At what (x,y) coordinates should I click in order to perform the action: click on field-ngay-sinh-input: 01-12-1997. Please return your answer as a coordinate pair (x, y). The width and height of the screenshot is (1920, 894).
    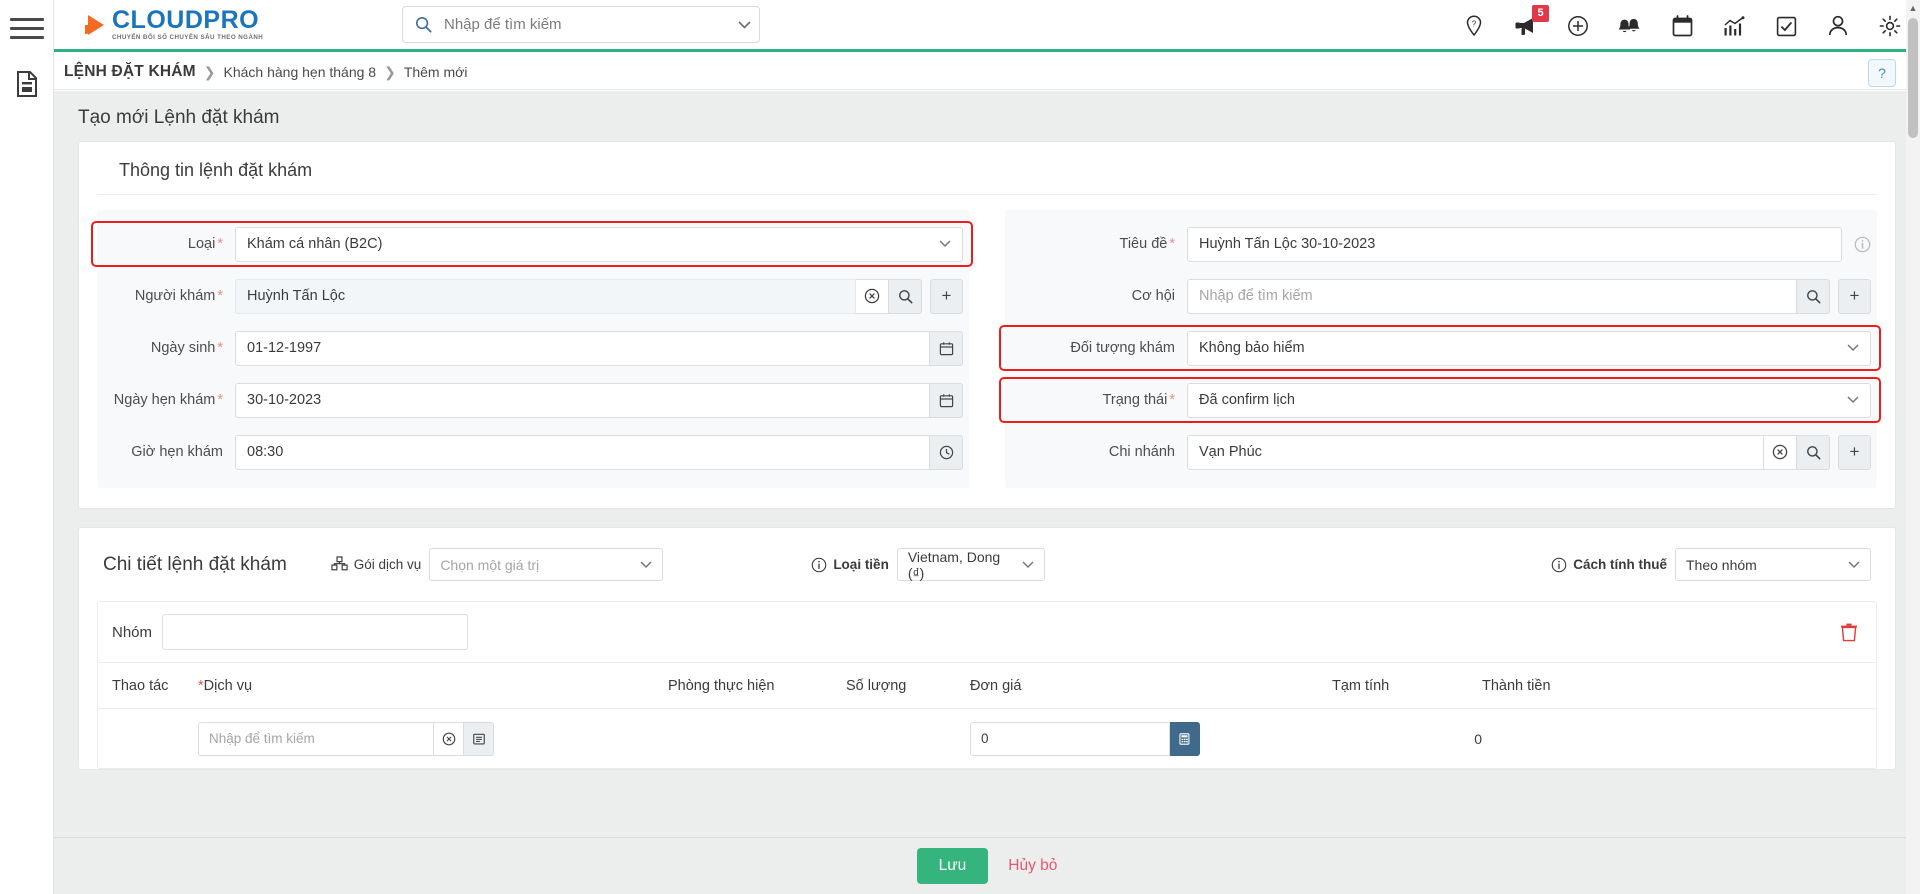
    Looking at the image, I should click on (582, 348).